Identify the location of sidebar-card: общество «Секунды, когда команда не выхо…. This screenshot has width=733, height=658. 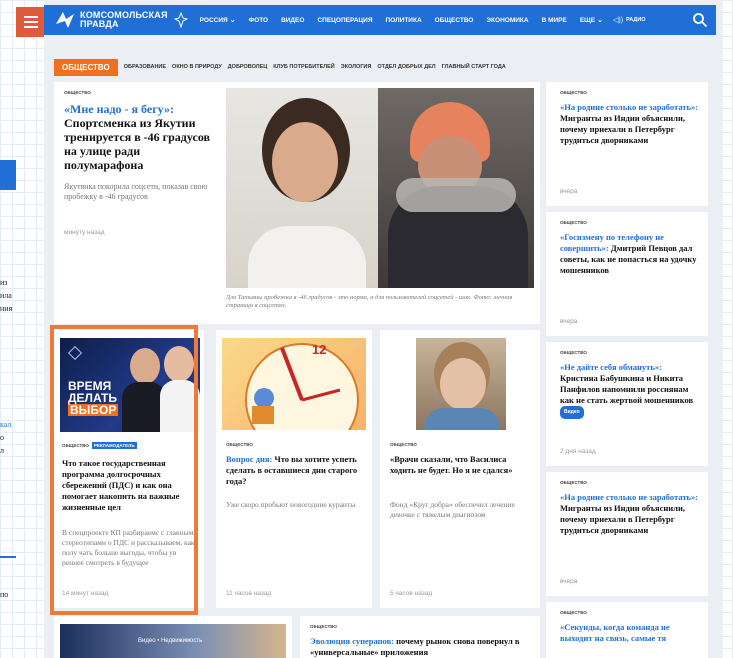
(627, 630).